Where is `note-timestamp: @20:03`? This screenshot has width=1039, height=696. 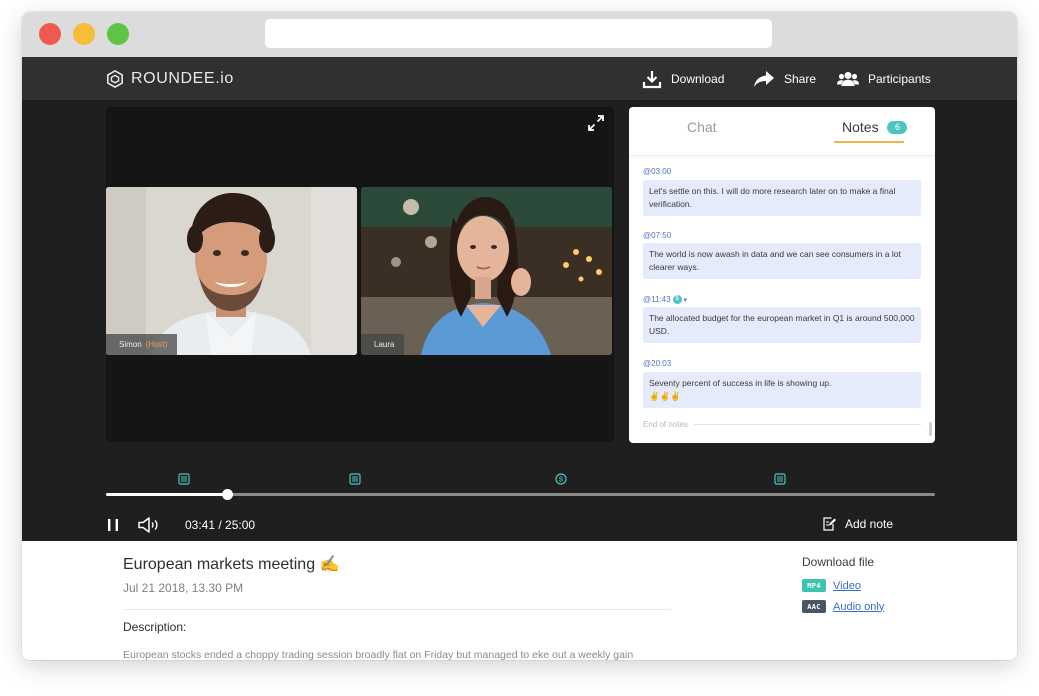 note-timestamp: @20:03 is located at coordinates (657, 363).